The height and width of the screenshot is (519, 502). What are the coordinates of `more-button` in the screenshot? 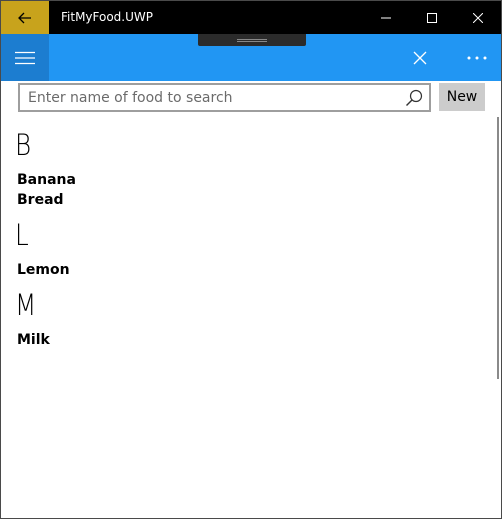 It's located at (477, 57).